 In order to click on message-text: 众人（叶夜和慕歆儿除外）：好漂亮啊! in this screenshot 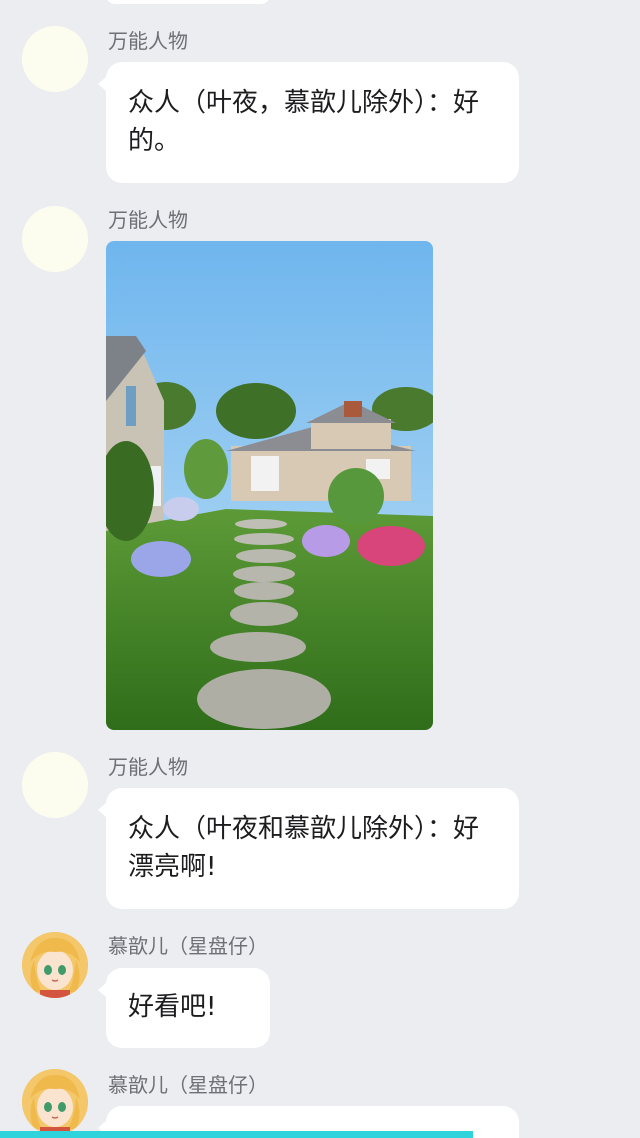, I will do `click(304, 848)`.